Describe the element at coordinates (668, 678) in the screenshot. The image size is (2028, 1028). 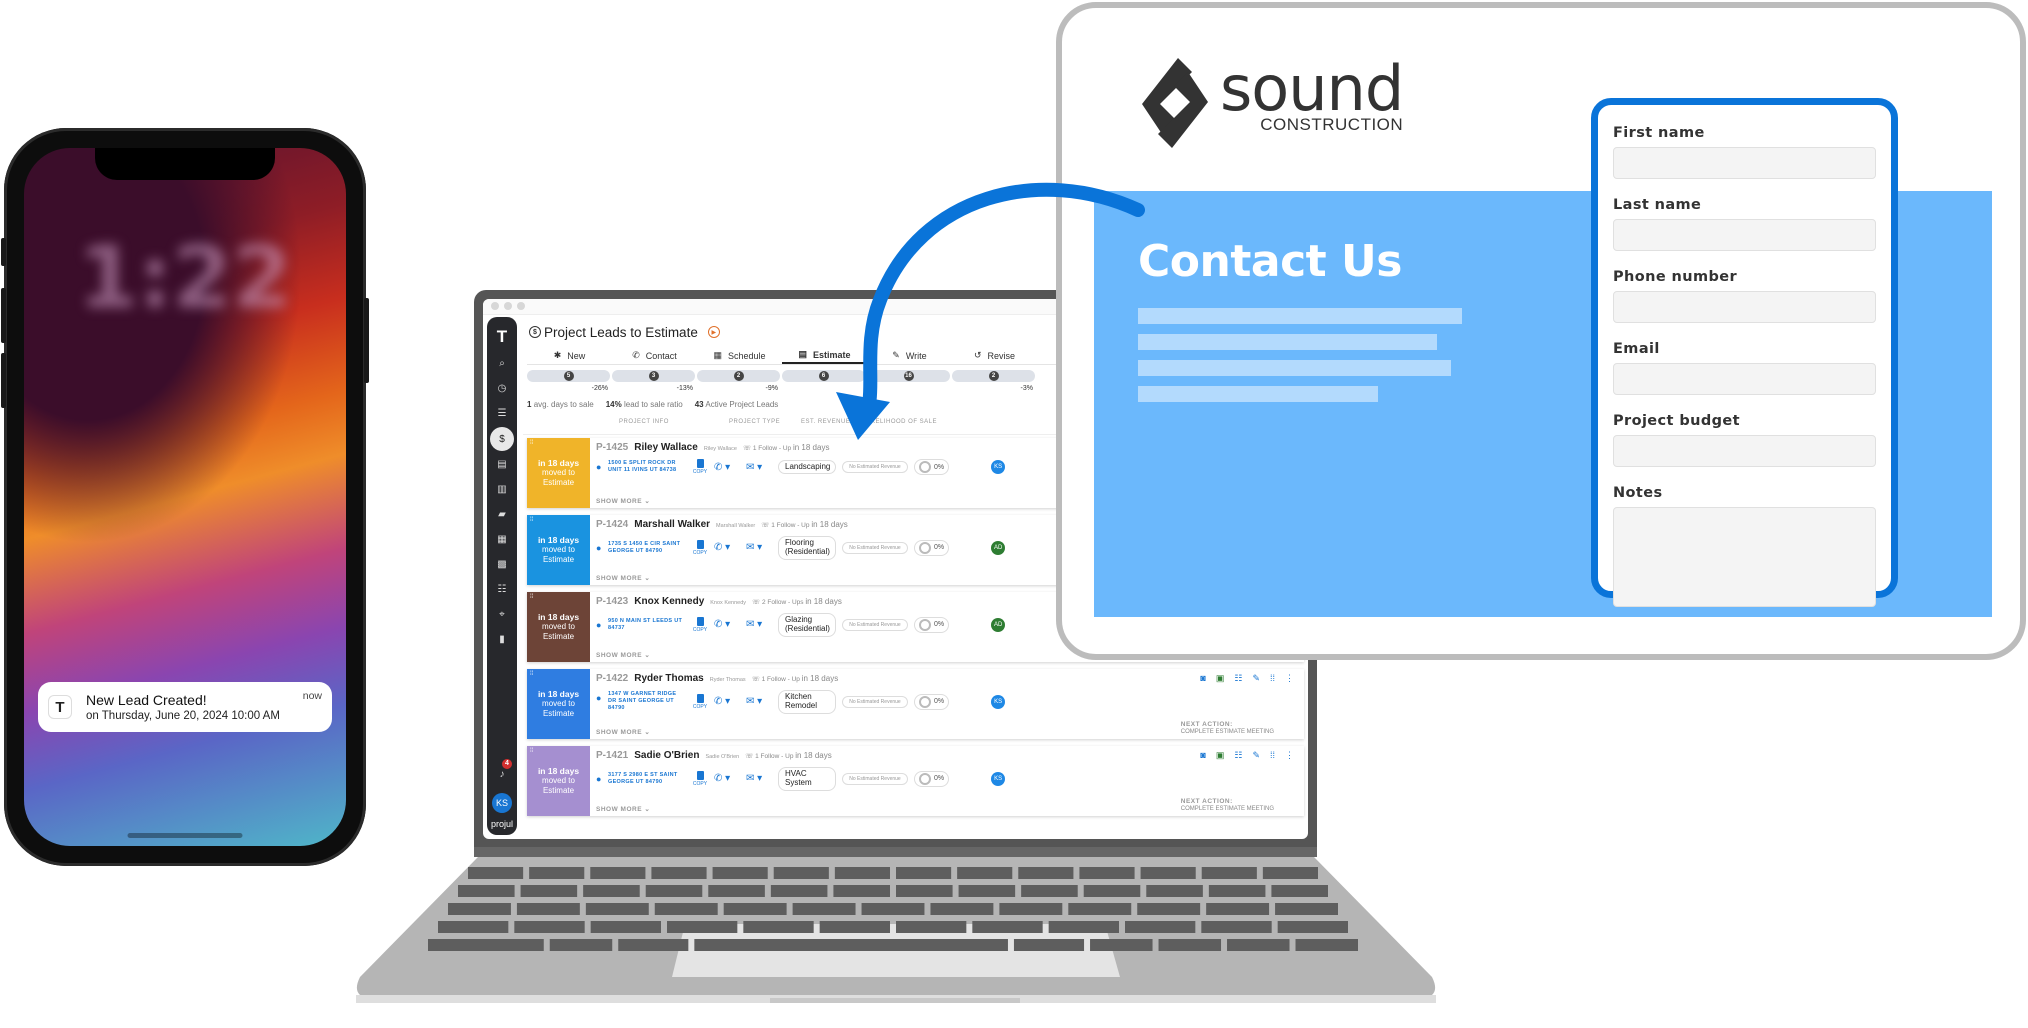
I see `lead-name: Ryder Thomas` at that location.